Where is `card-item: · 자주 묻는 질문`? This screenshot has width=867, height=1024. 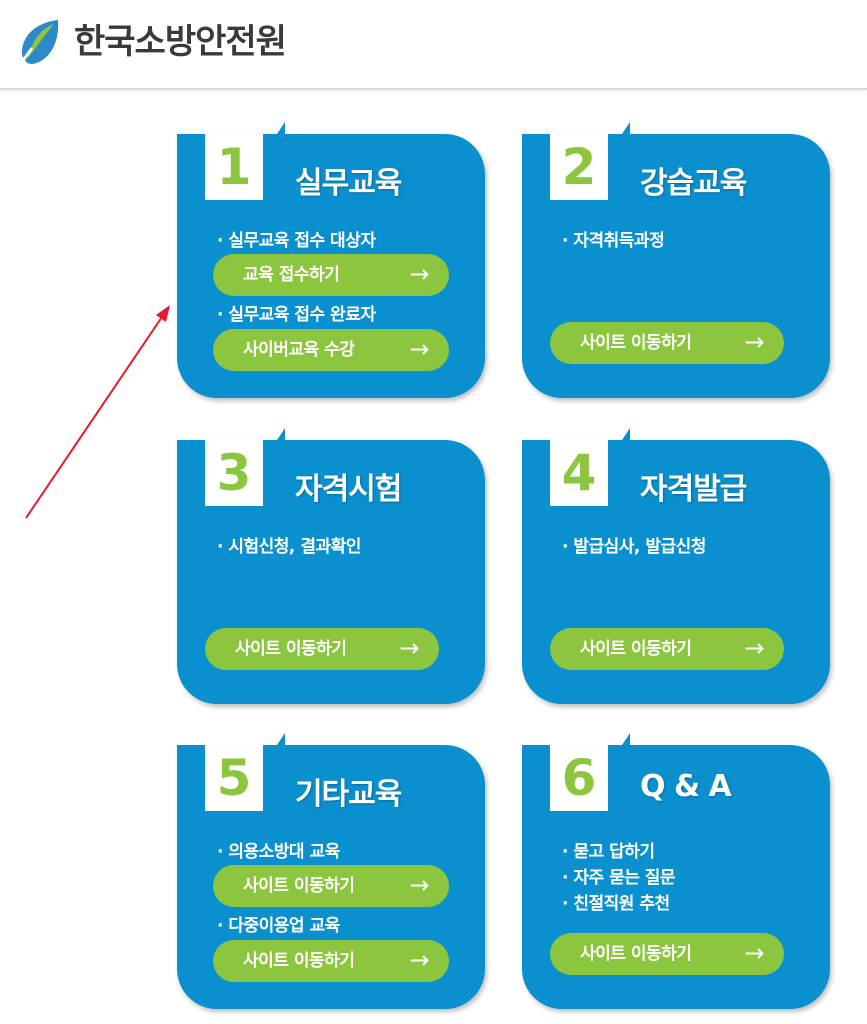
card-item: · 자주 묻는 질문 is located at coordinates (619, 878).